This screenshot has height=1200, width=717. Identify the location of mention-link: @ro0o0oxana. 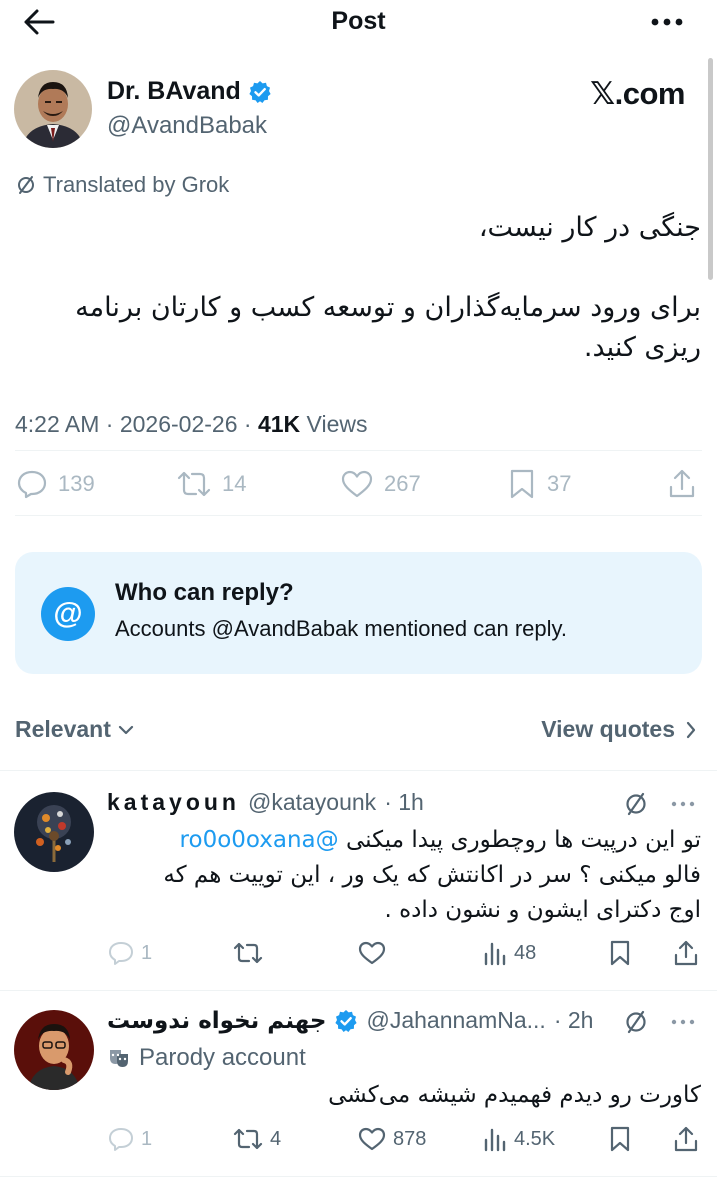
(259, 840).